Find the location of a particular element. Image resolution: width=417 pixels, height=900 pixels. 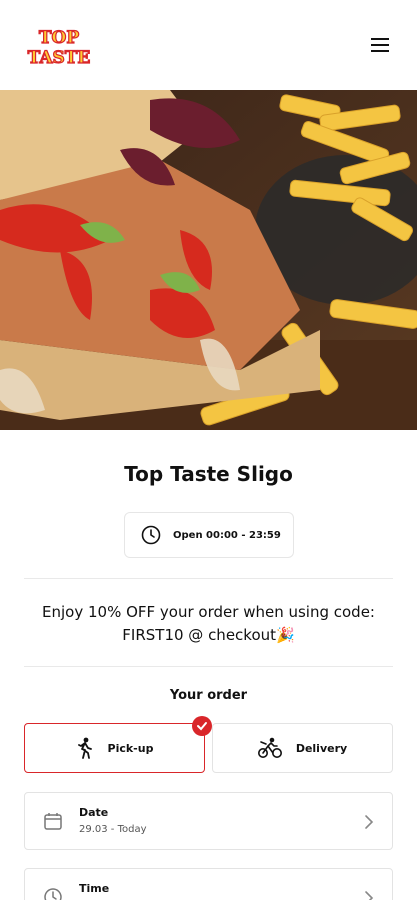

pickup-label: Pick-up is located at coordinates (130, 748).